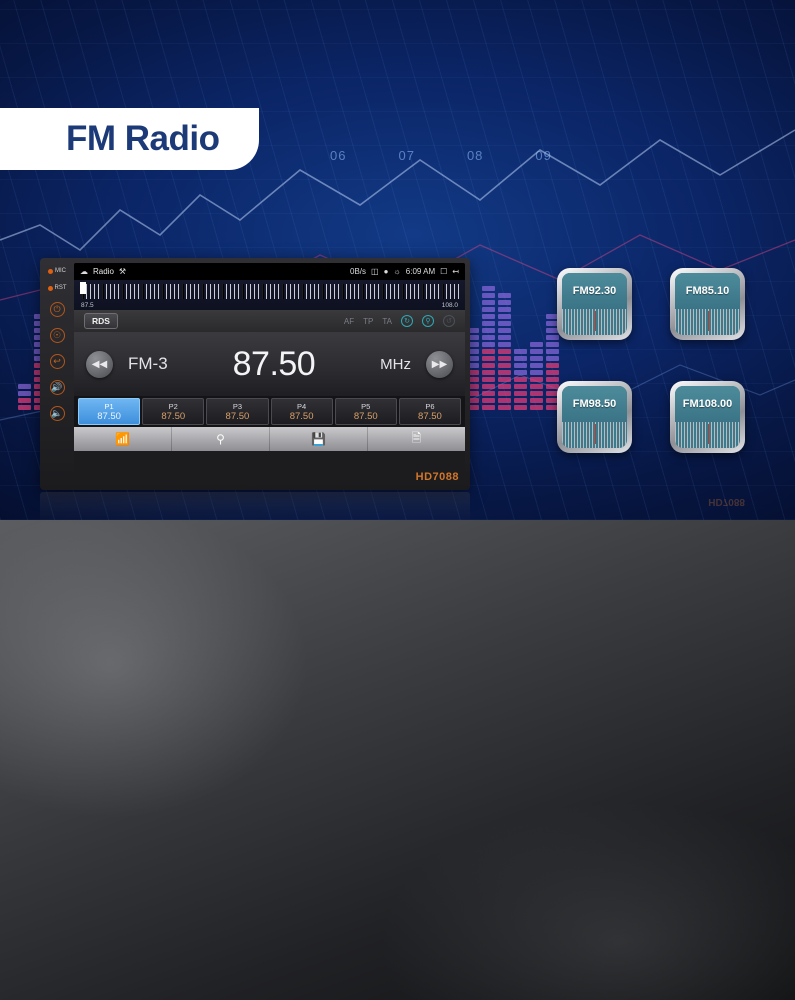 This screenshot has width=795, height=1000. I want to click on home-icon: ☉, so click(57, 335).